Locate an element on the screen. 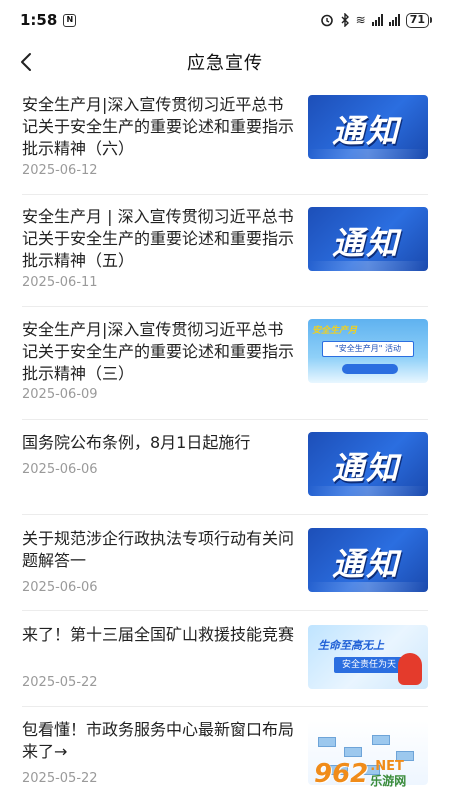 This screenshot has width=450, height=800. article-title: 关于规范涉企行政执法专项行动有关问题解答一 is located at coordinates (158, 549).